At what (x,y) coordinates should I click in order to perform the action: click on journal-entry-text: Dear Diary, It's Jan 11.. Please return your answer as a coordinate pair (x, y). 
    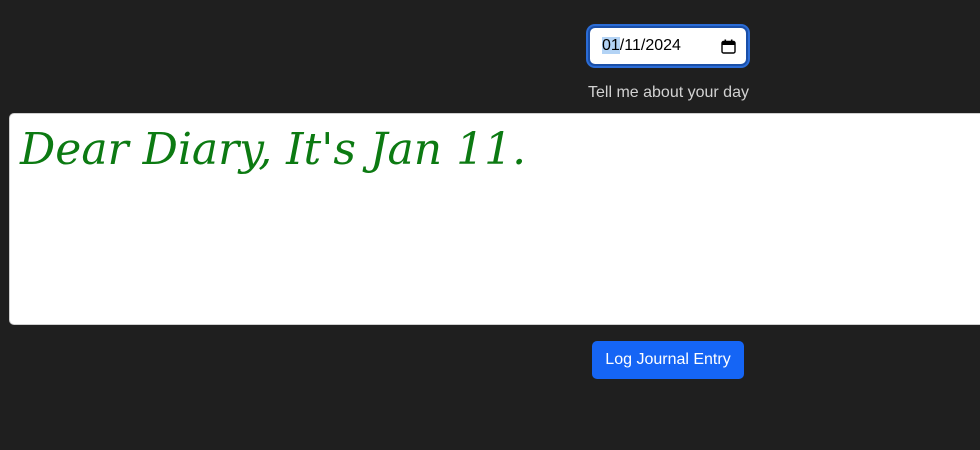
    Looking at the image, I should click on (273, 149).